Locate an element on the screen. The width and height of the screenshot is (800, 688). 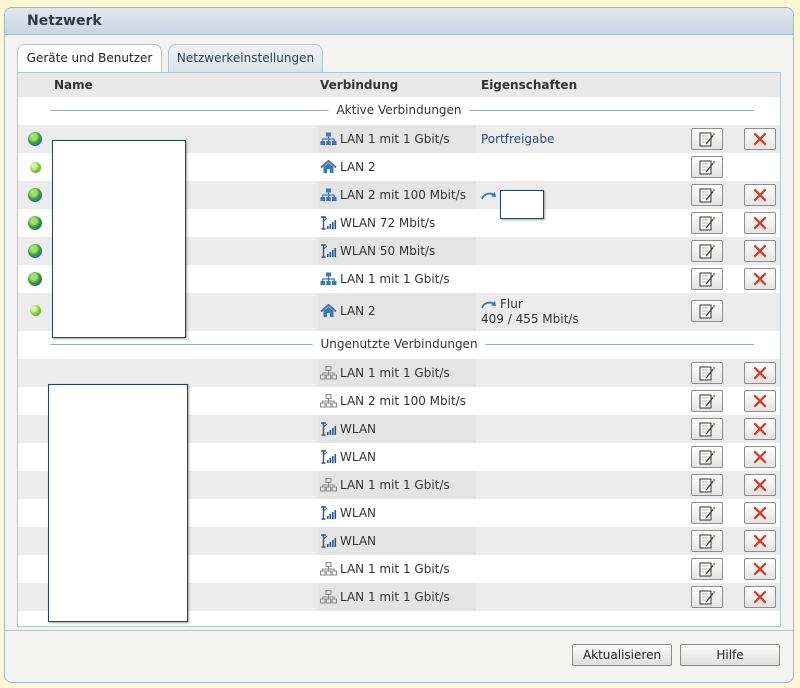
port-forward-link: Portfreigabe is located at coordinates (517, 139).